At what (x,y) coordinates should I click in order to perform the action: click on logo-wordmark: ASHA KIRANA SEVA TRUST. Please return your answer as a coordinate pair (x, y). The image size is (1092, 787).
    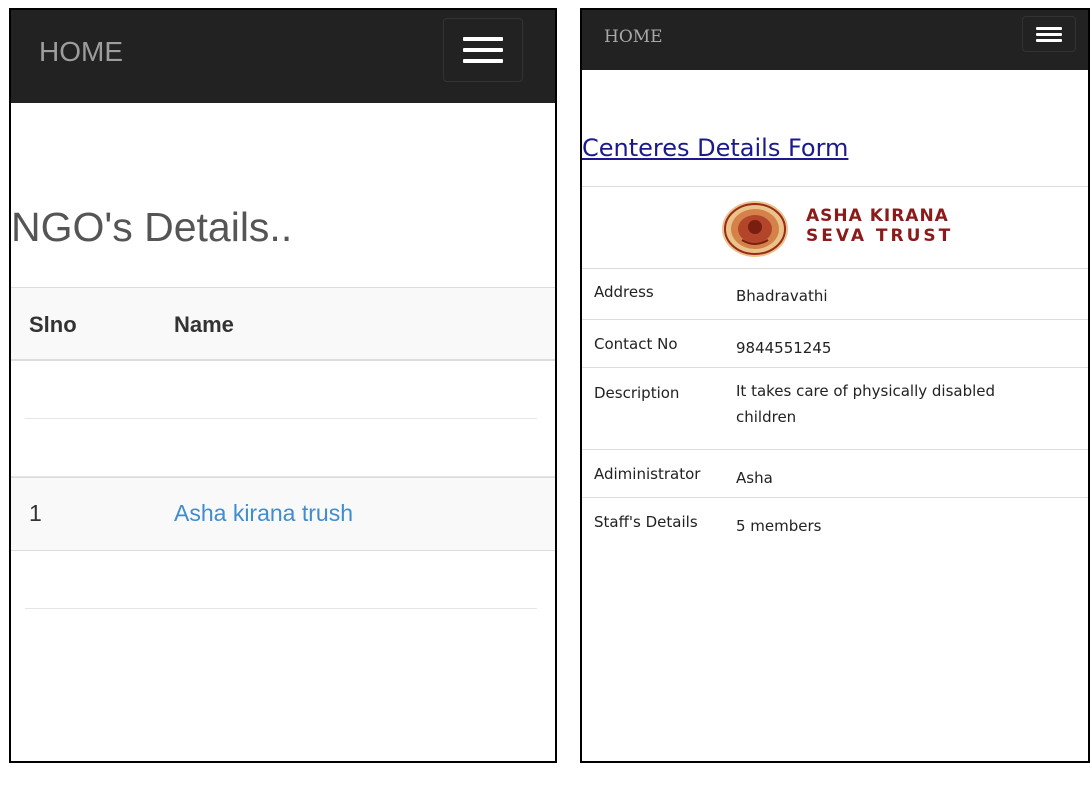
    Looking at the image, I should click on (880, 226).